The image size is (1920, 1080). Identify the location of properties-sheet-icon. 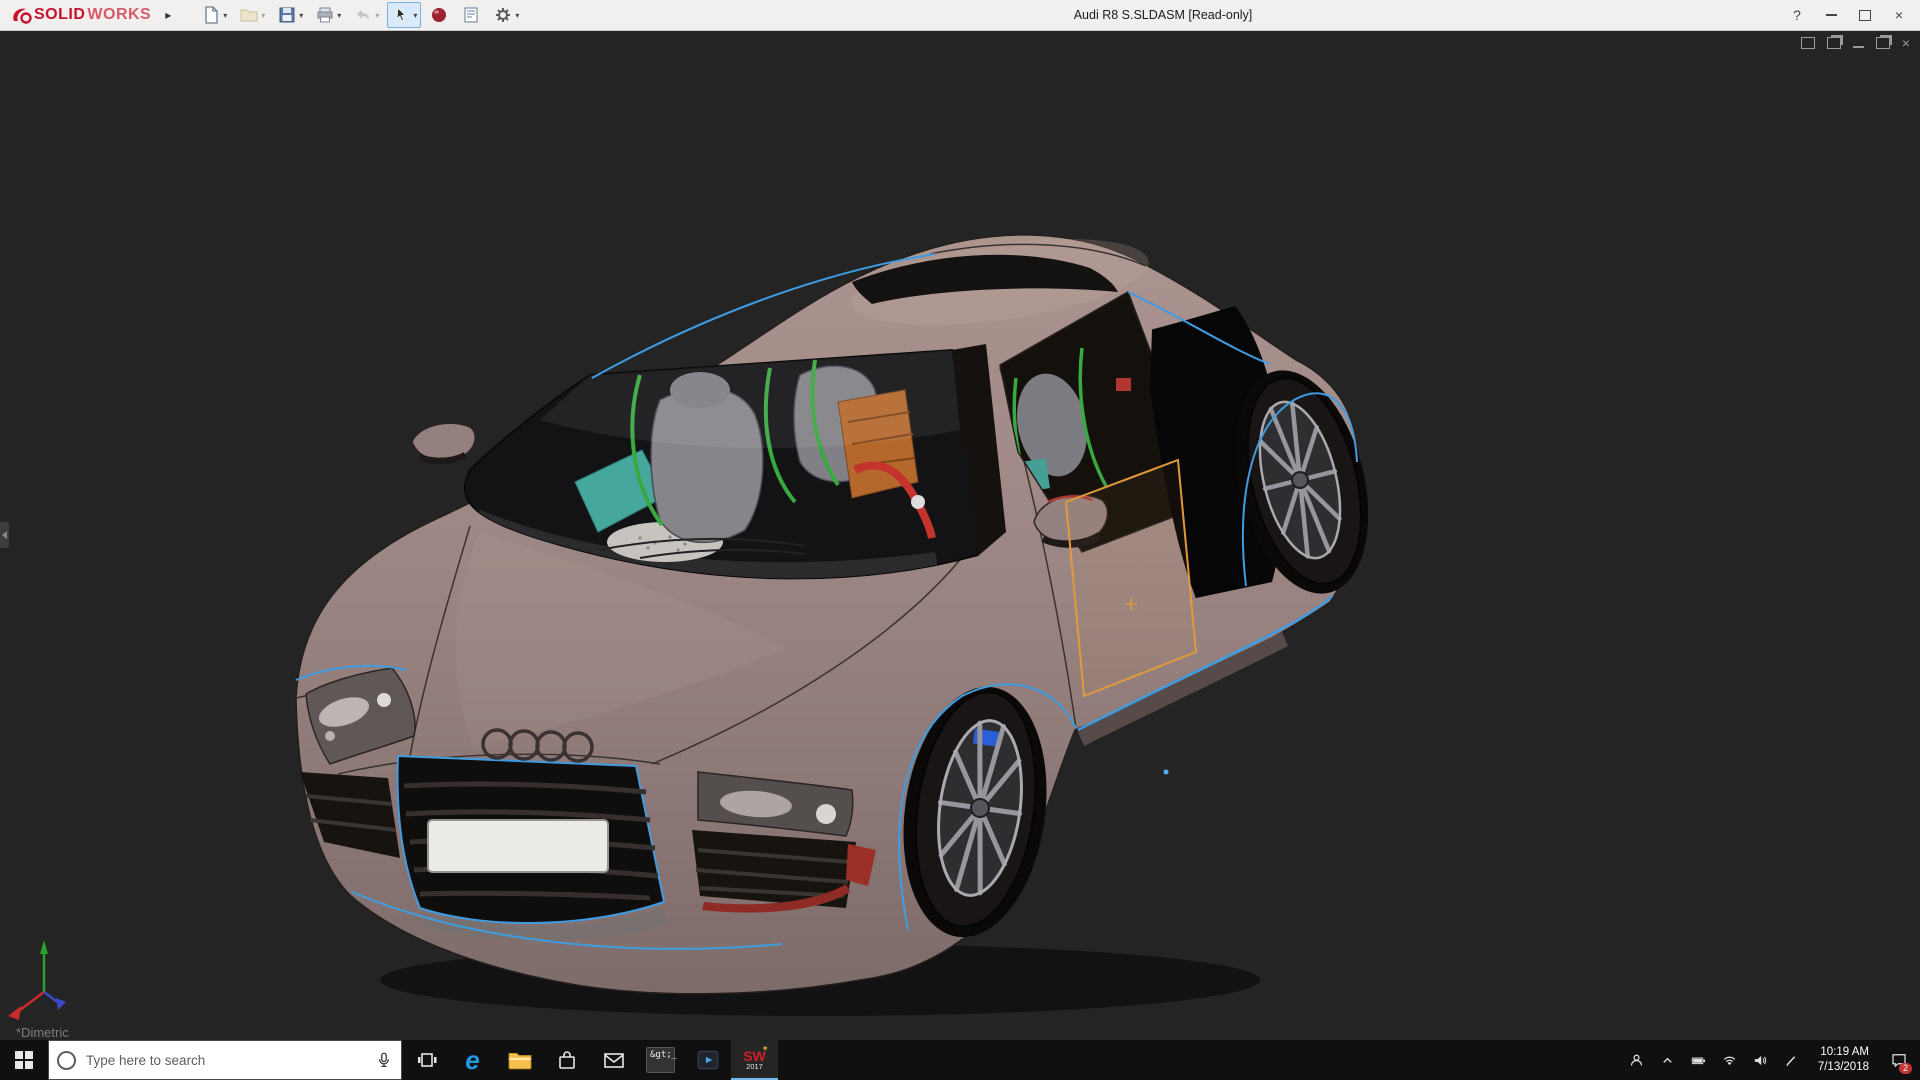
(471, 15).